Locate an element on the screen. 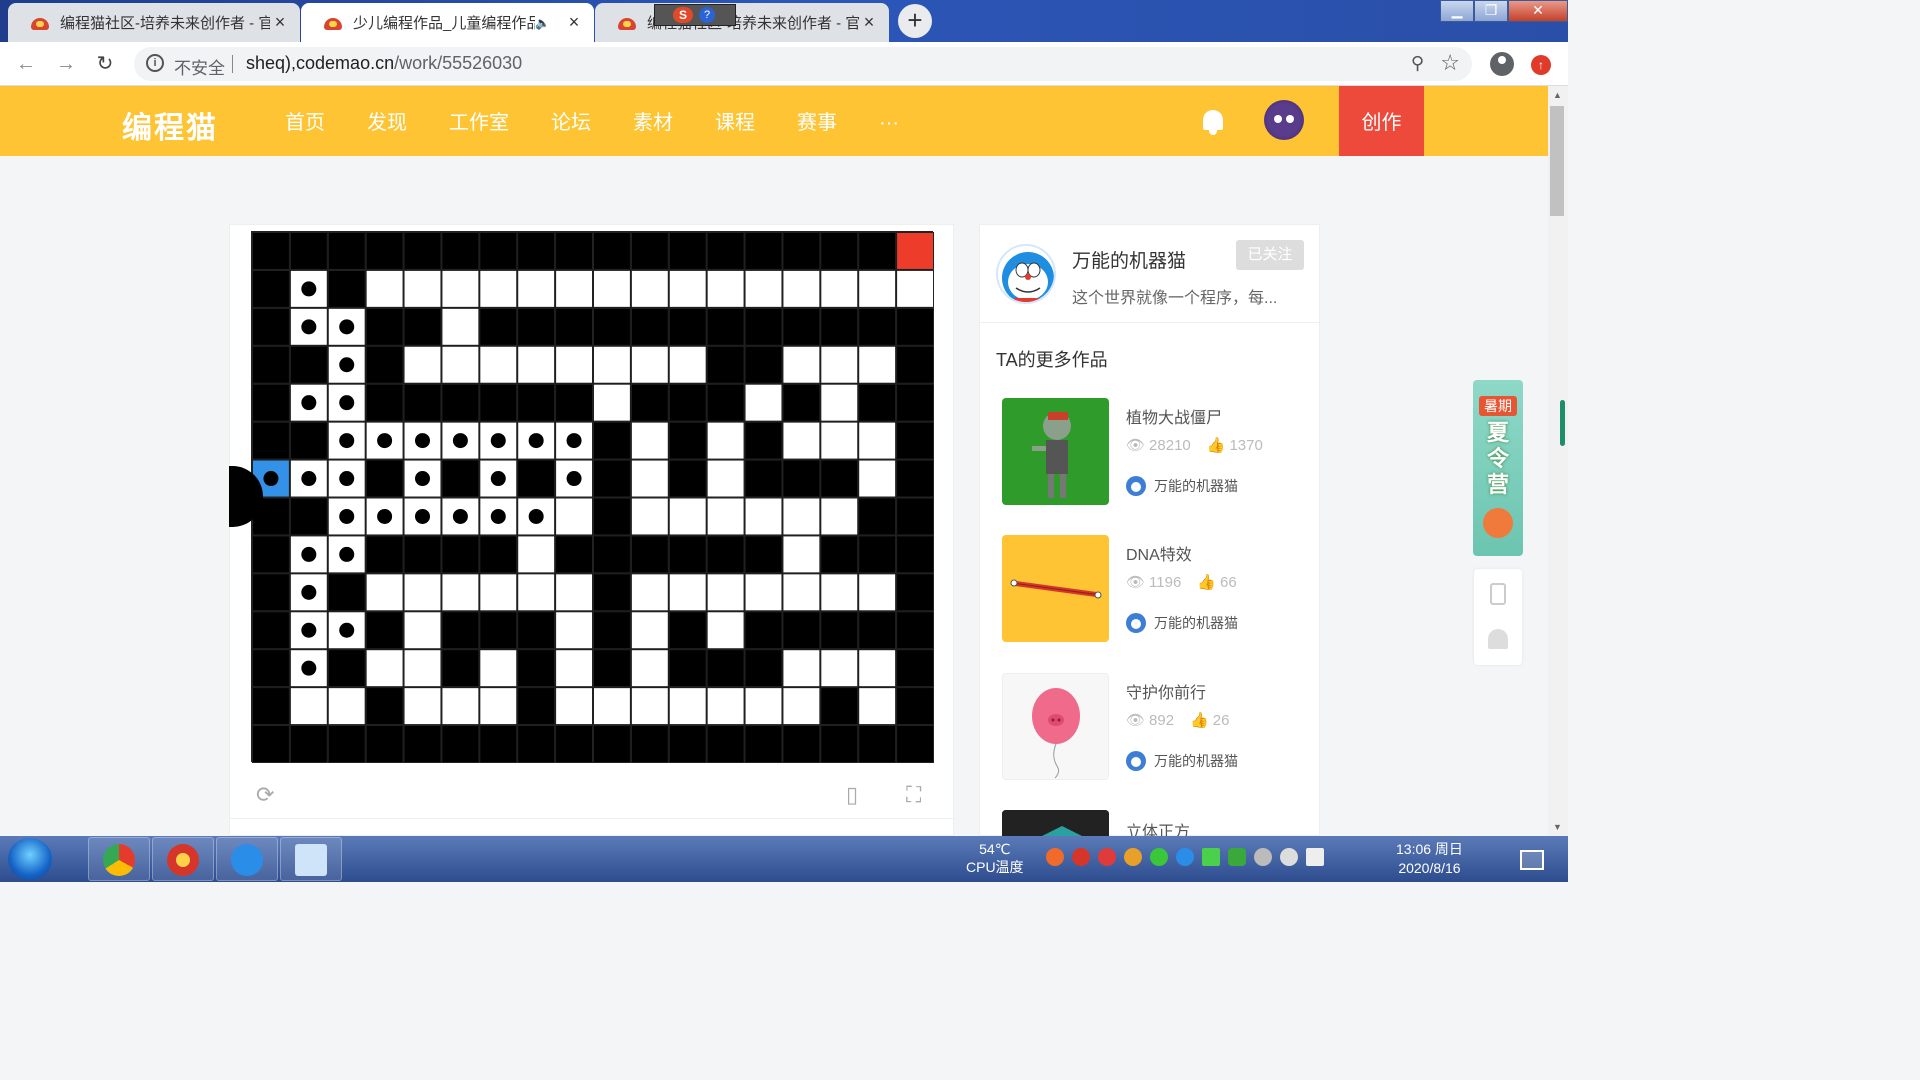 Image resolution: width=1920 pixels, height=1080 pixels. nav-more: ··· is located at coordinates (889, 121).